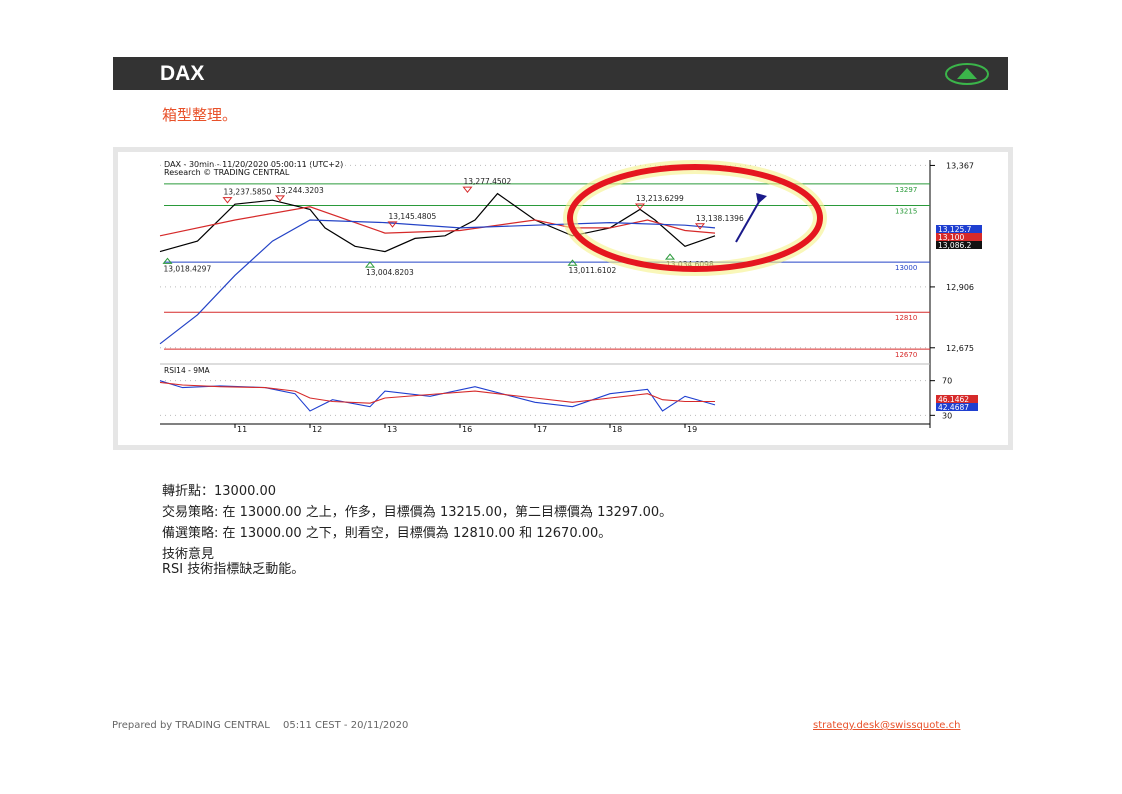 This screenshot has height=794, width=1122. Describe the element at coordinates (660, 198) in the screenshot. I see `high-annotation: 13,213.6299` at that location.